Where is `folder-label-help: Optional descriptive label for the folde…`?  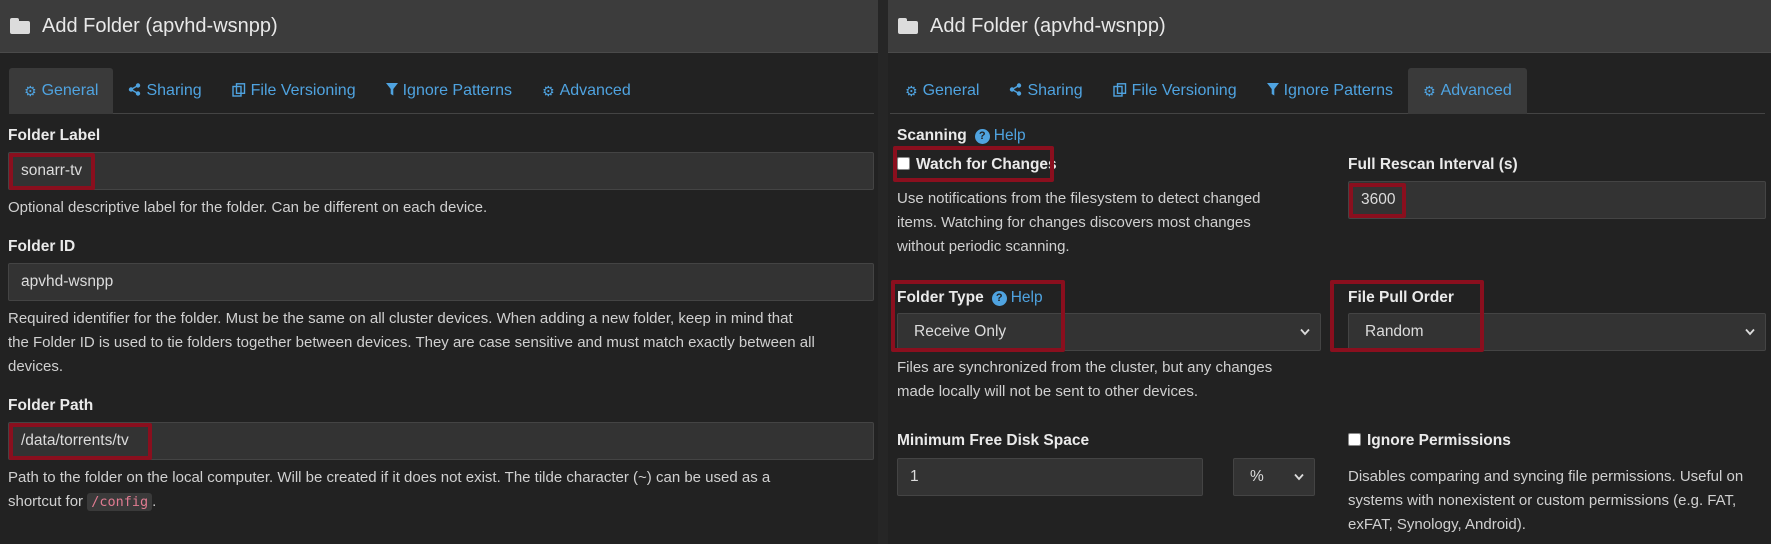 folder-label-help: Optional descriptive label for the folde… is located at coordinates (248, 207).